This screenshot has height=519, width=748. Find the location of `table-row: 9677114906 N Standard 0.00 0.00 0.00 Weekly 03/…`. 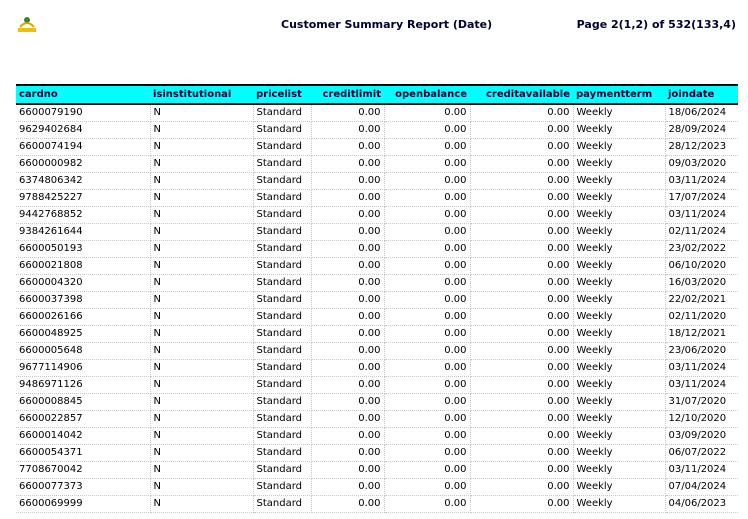

table-row: 9677114906 N Standard 0.00 0.00 0.00 Weekly 03/… is located at coordinates (377, 368).